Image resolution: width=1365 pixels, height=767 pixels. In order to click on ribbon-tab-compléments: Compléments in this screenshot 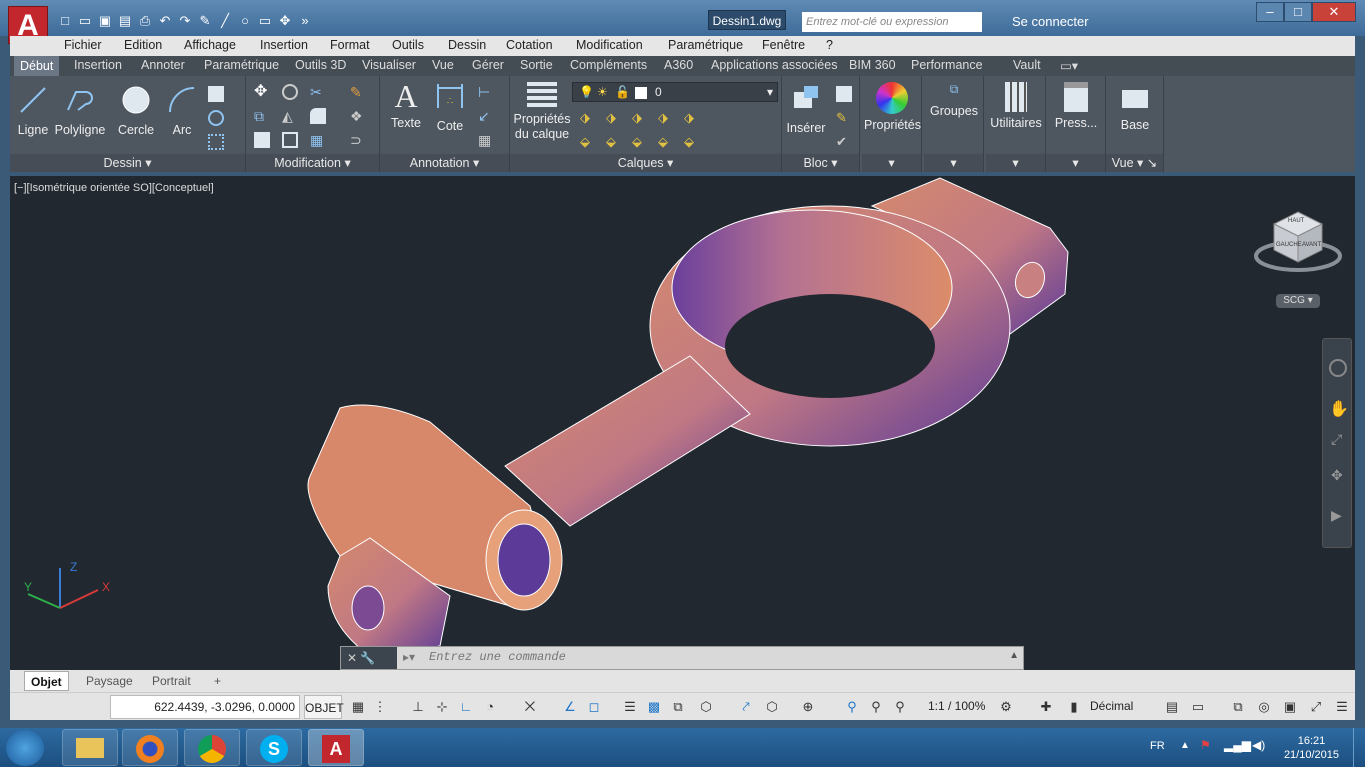, I will do `click(608, 65)`.